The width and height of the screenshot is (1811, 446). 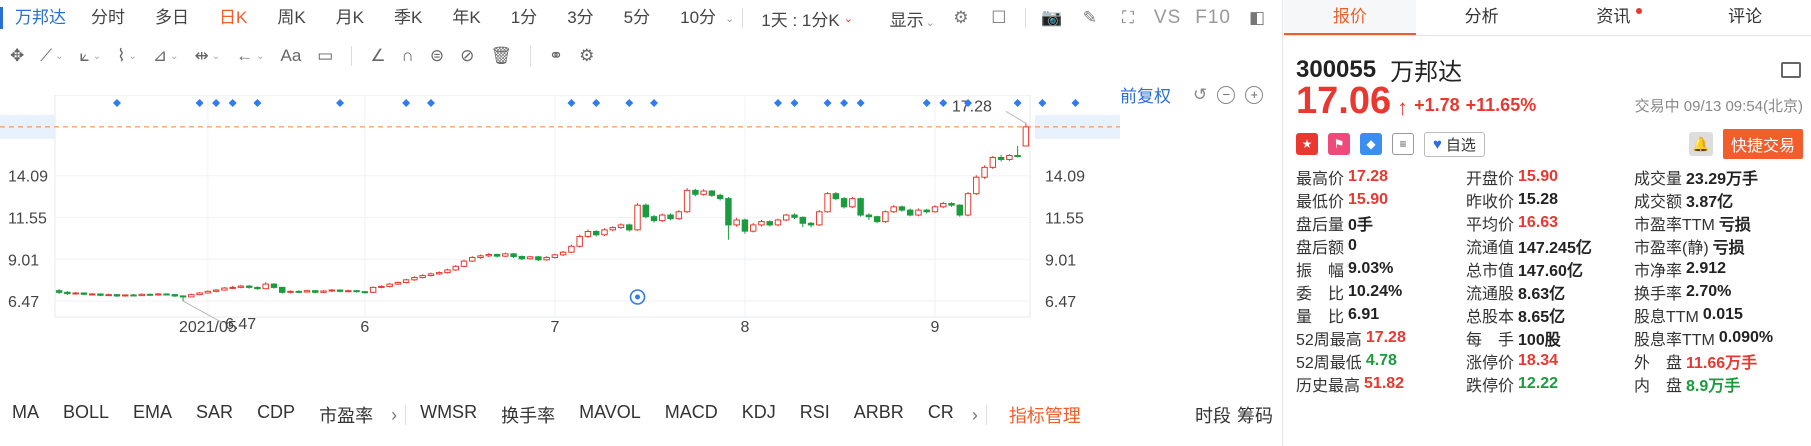 I want to click on quote-tab: 资讯, so click(x=1614, y=17).